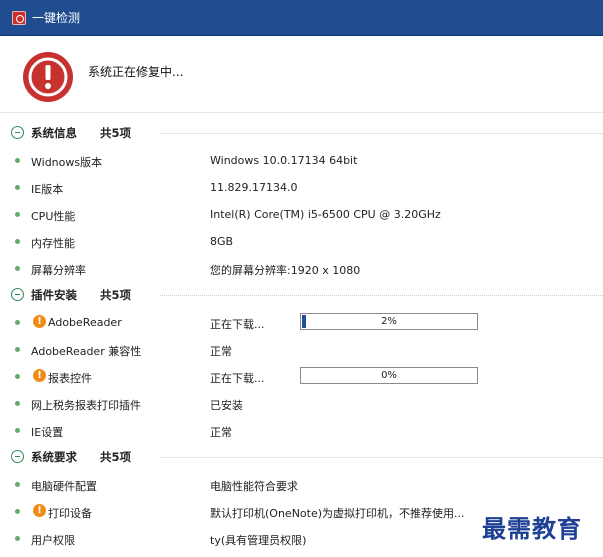 The width and height of the screenshot is (603, 557). Describe the element at coordinates (301, 112) in the screenshot. I see `divider` at that location.